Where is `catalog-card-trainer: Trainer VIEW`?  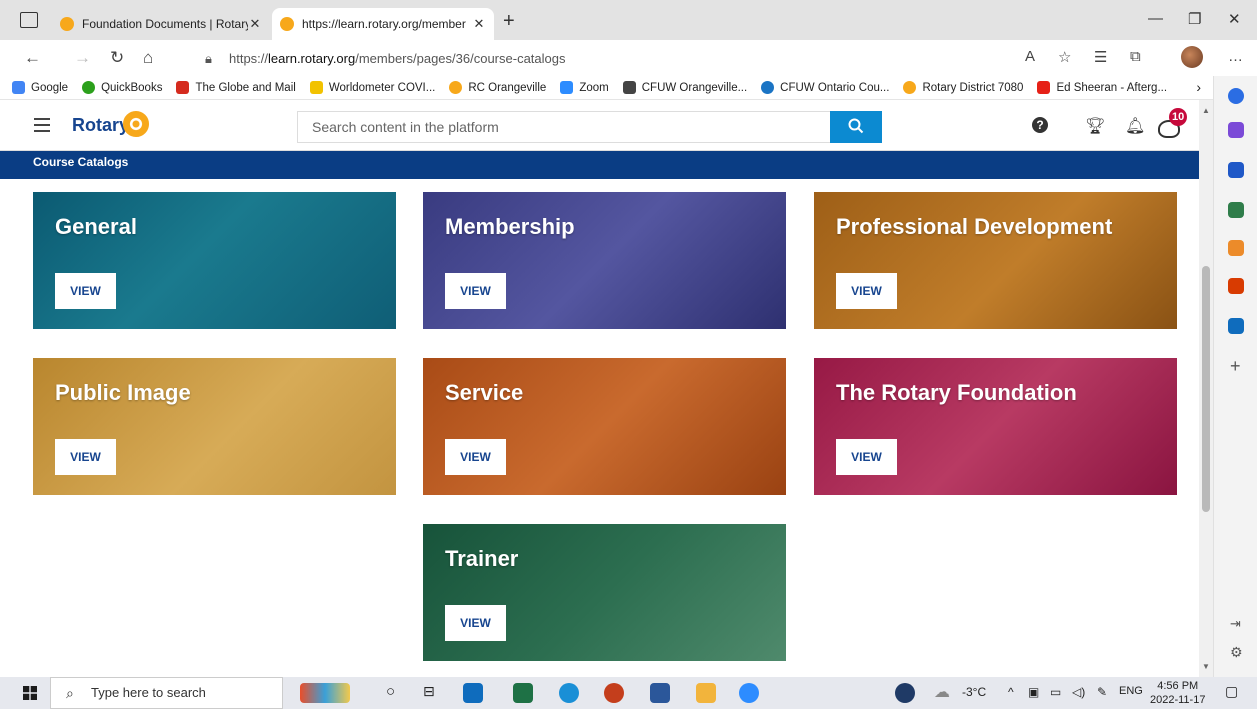 catalog-card-trainer: Trainer VIEW is located at coordinates (604, 592).